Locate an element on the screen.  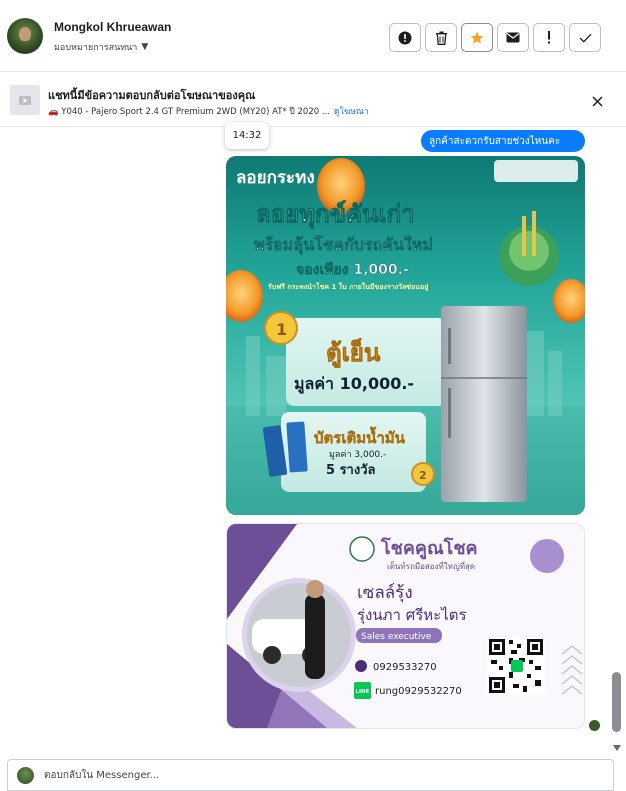
card-brand: โชคคูณโชค is located at coordinates (429, 548).